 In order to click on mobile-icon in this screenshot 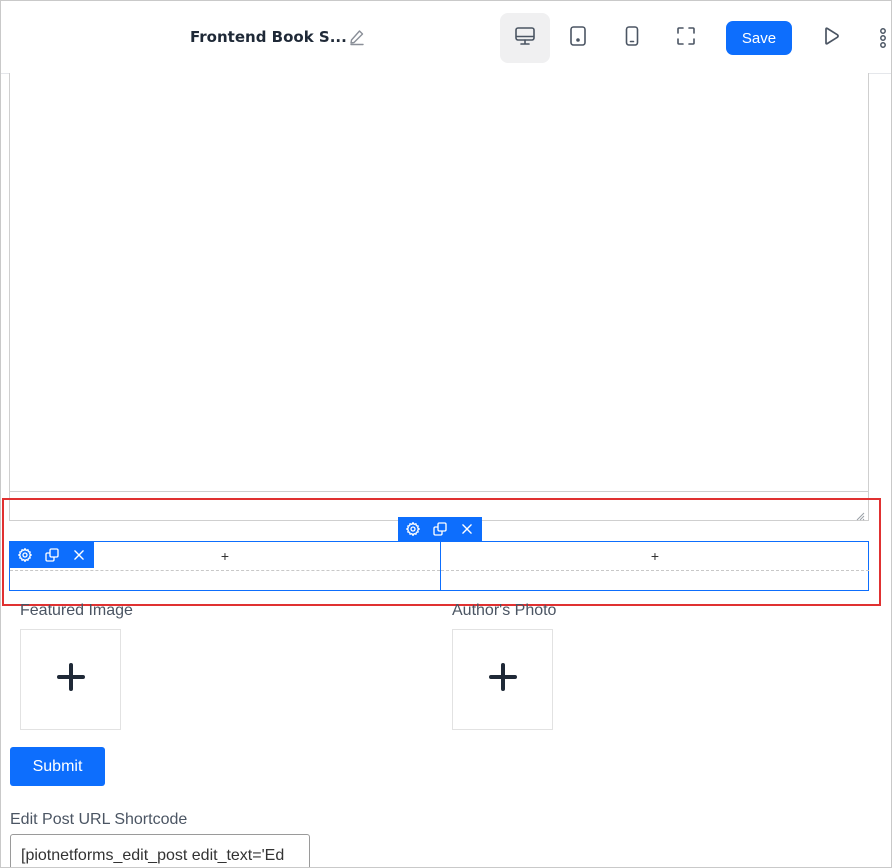, I will do `click(632, 38)`.